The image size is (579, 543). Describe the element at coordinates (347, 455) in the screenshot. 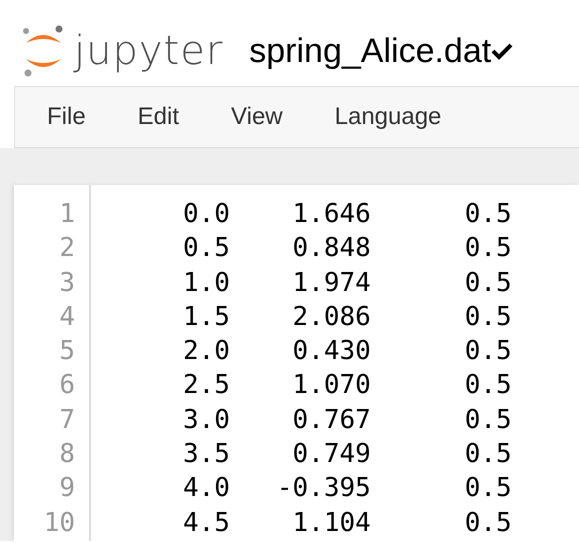

I see `code-line: 3.5 0.749 0.5` at that location.